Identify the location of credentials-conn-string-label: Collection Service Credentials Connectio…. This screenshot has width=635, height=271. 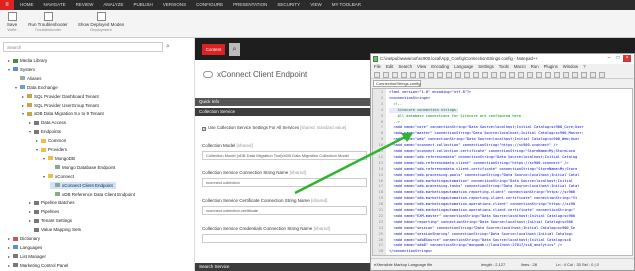
(266, 228).